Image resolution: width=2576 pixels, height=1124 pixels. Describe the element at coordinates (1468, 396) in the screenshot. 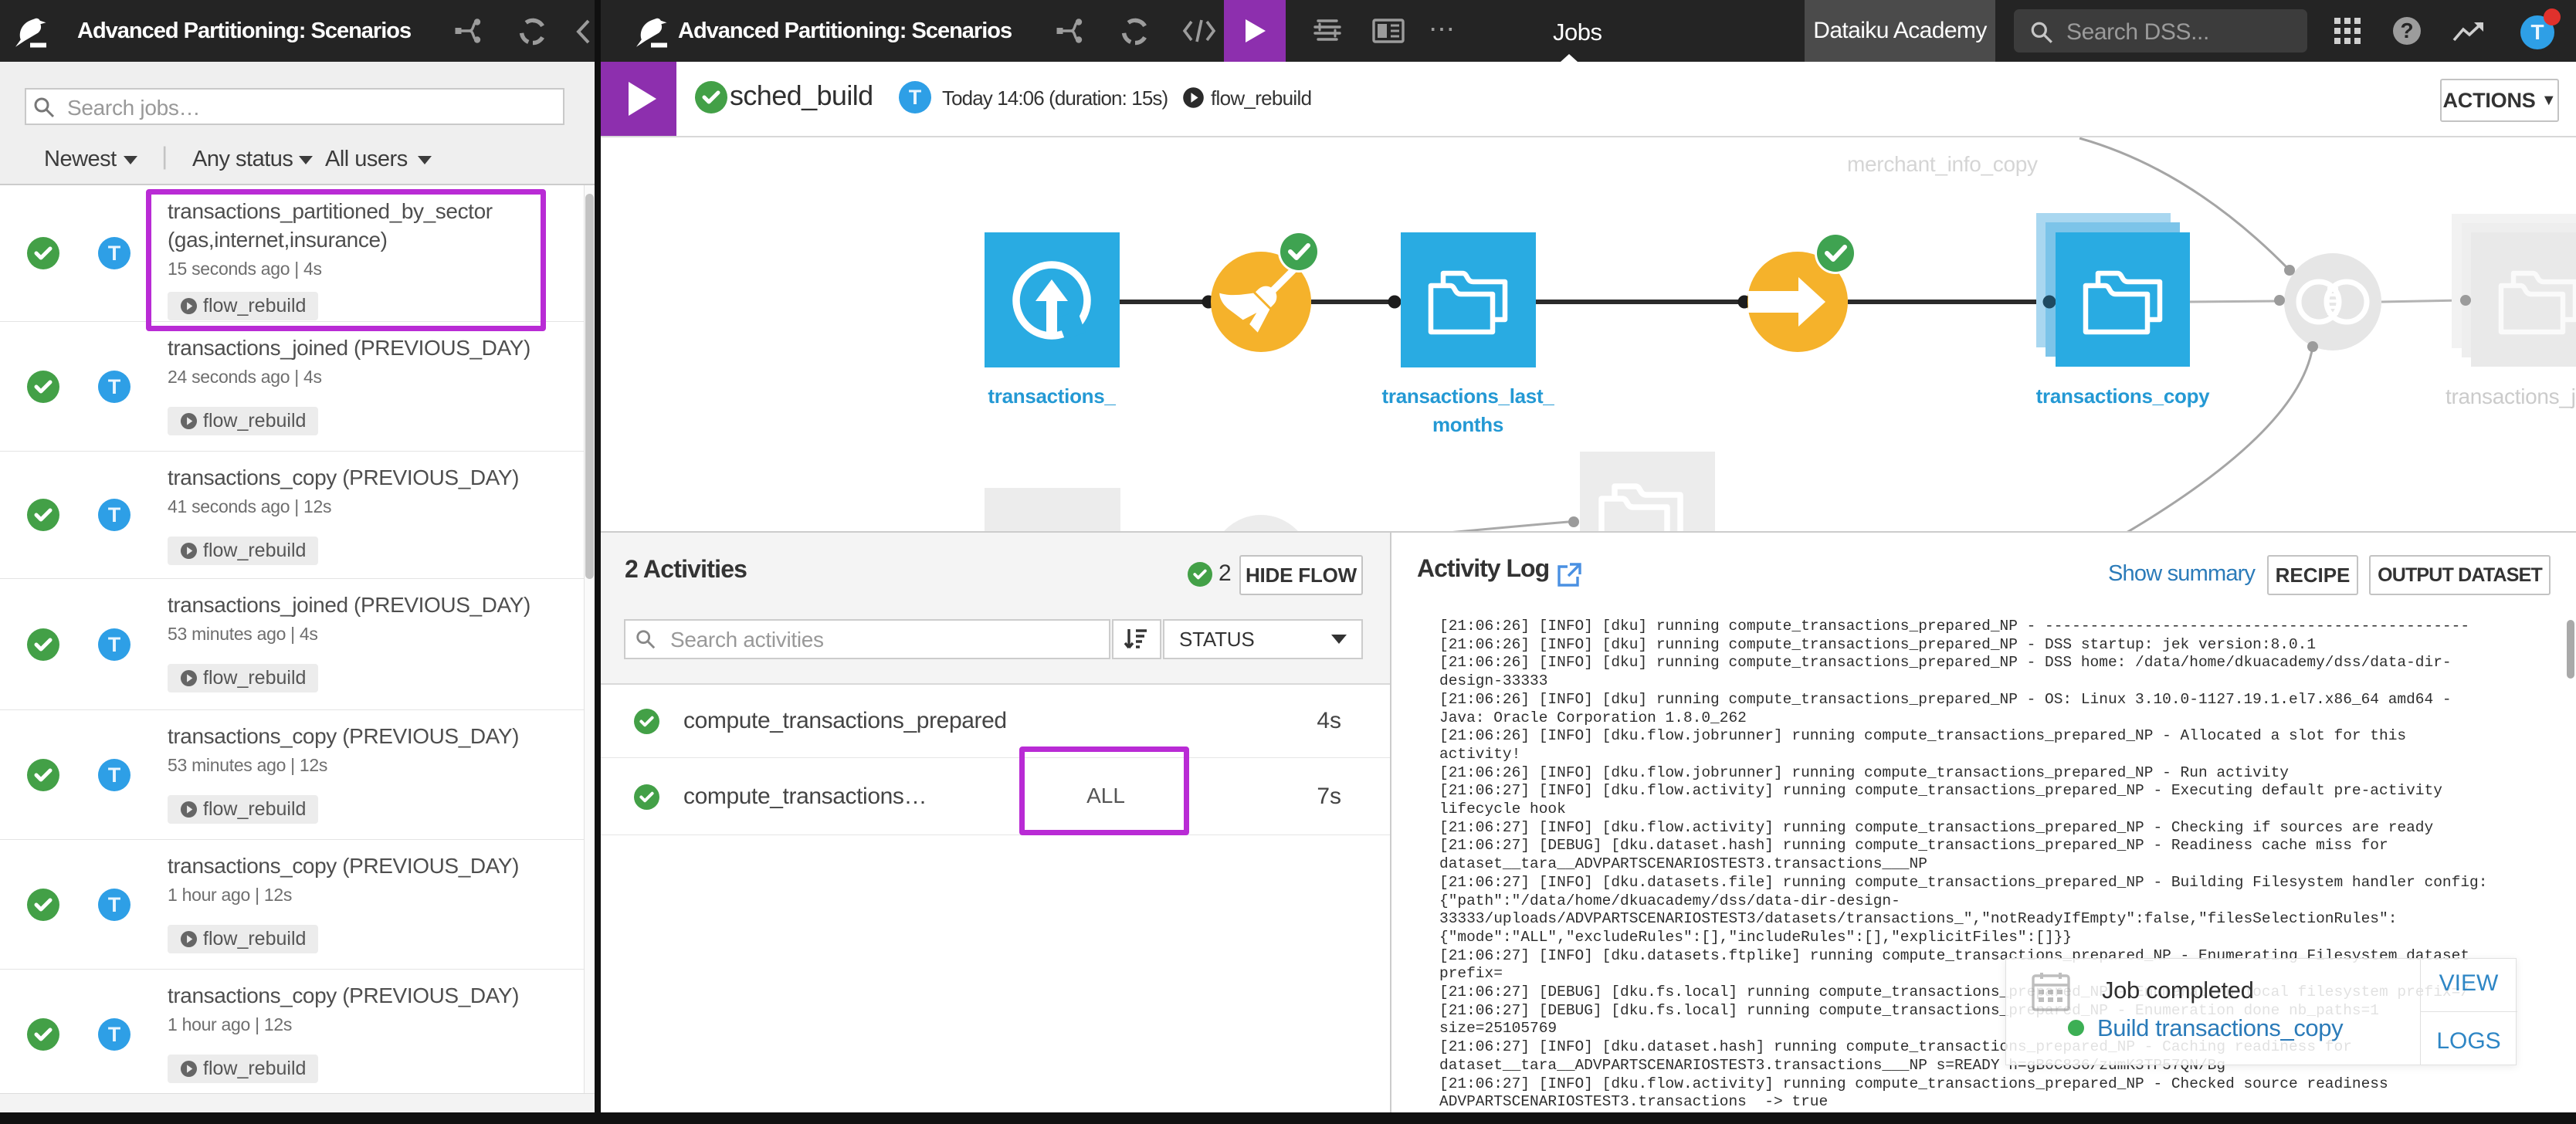

I see `svg-text: transactions_last_` at that location.